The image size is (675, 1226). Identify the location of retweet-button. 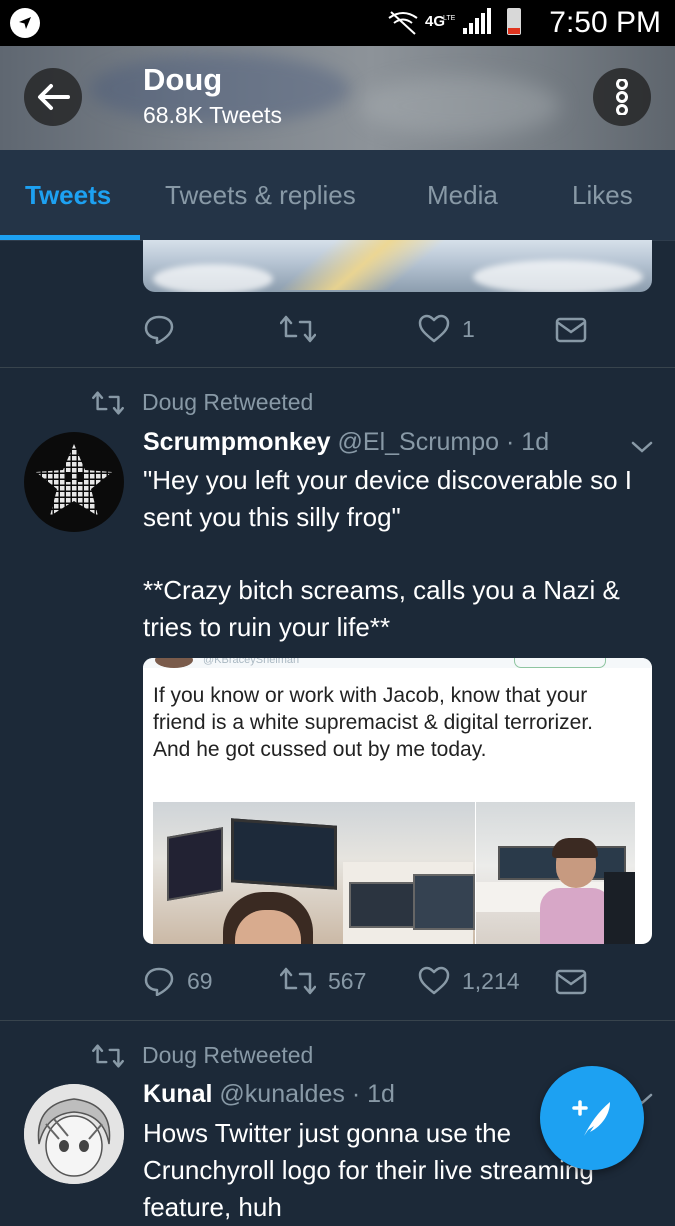
(304, 329).